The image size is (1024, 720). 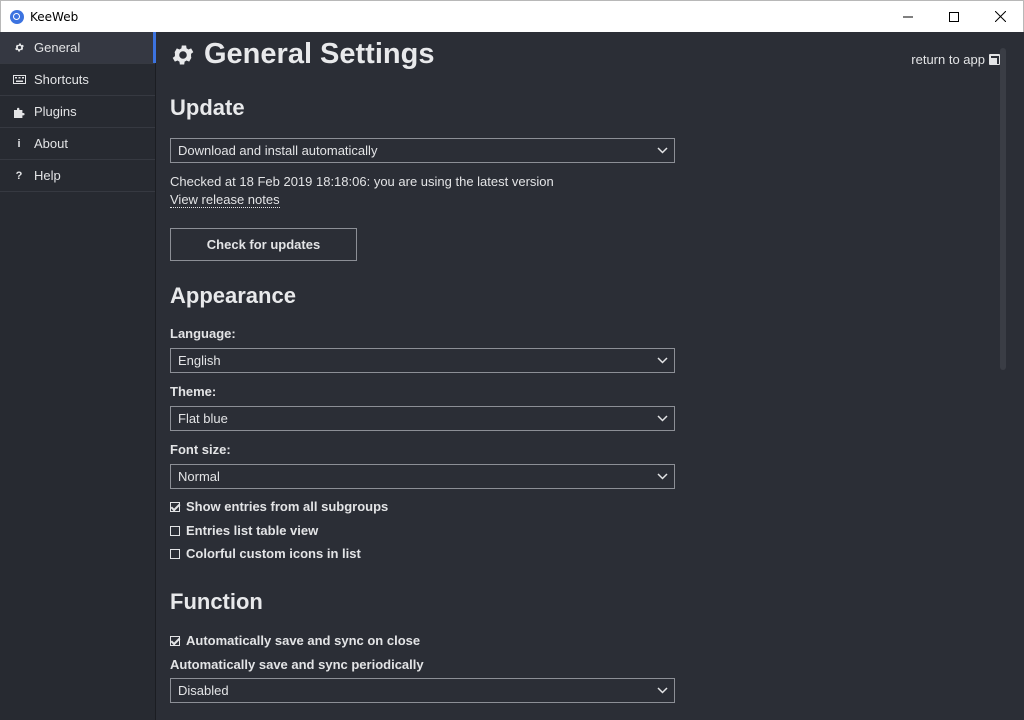 I want to click on show-subgroups-checkbox: Show entries from all subgroups, so click(x=279, y=506).